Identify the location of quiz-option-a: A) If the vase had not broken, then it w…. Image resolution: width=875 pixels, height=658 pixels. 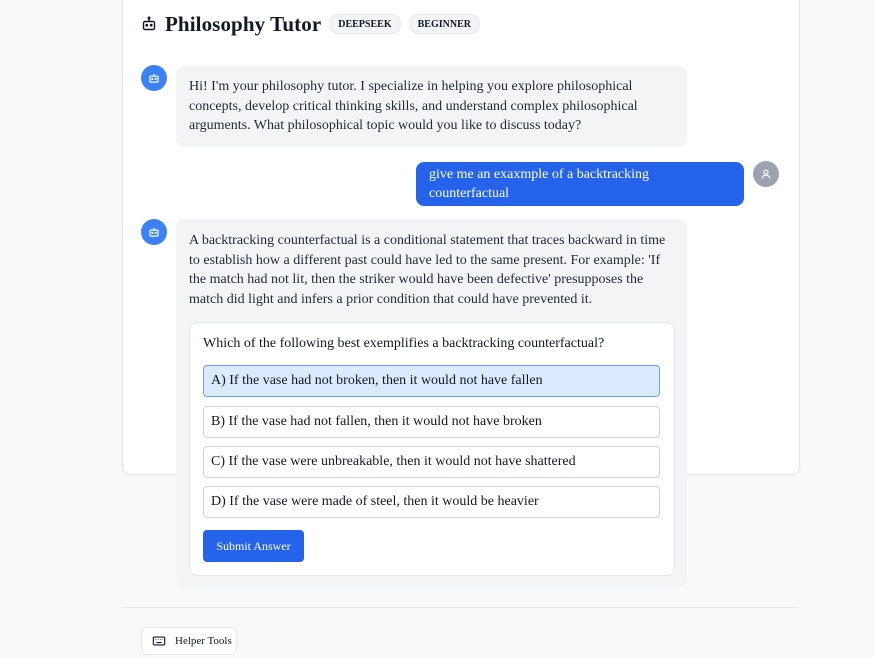
(431, 381).